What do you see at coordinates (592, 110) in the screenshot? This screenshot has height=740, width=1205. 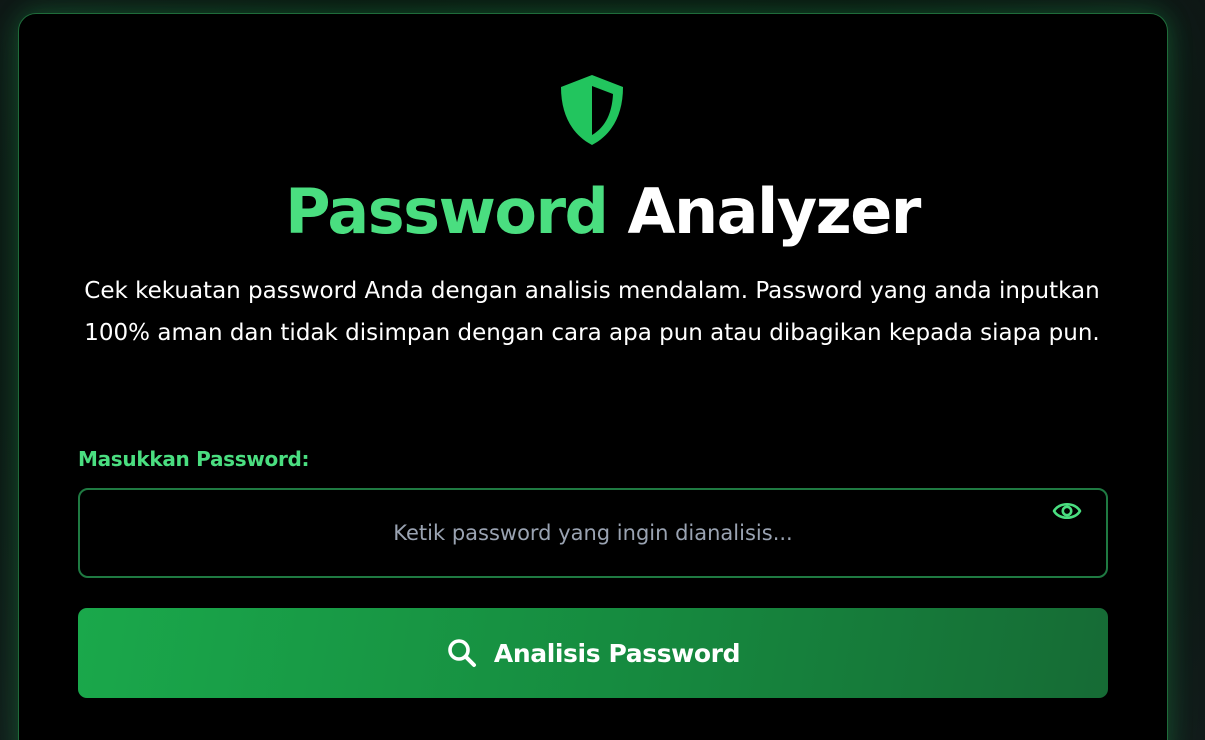 I see `shield-icon` at bounding box center [592, 110].